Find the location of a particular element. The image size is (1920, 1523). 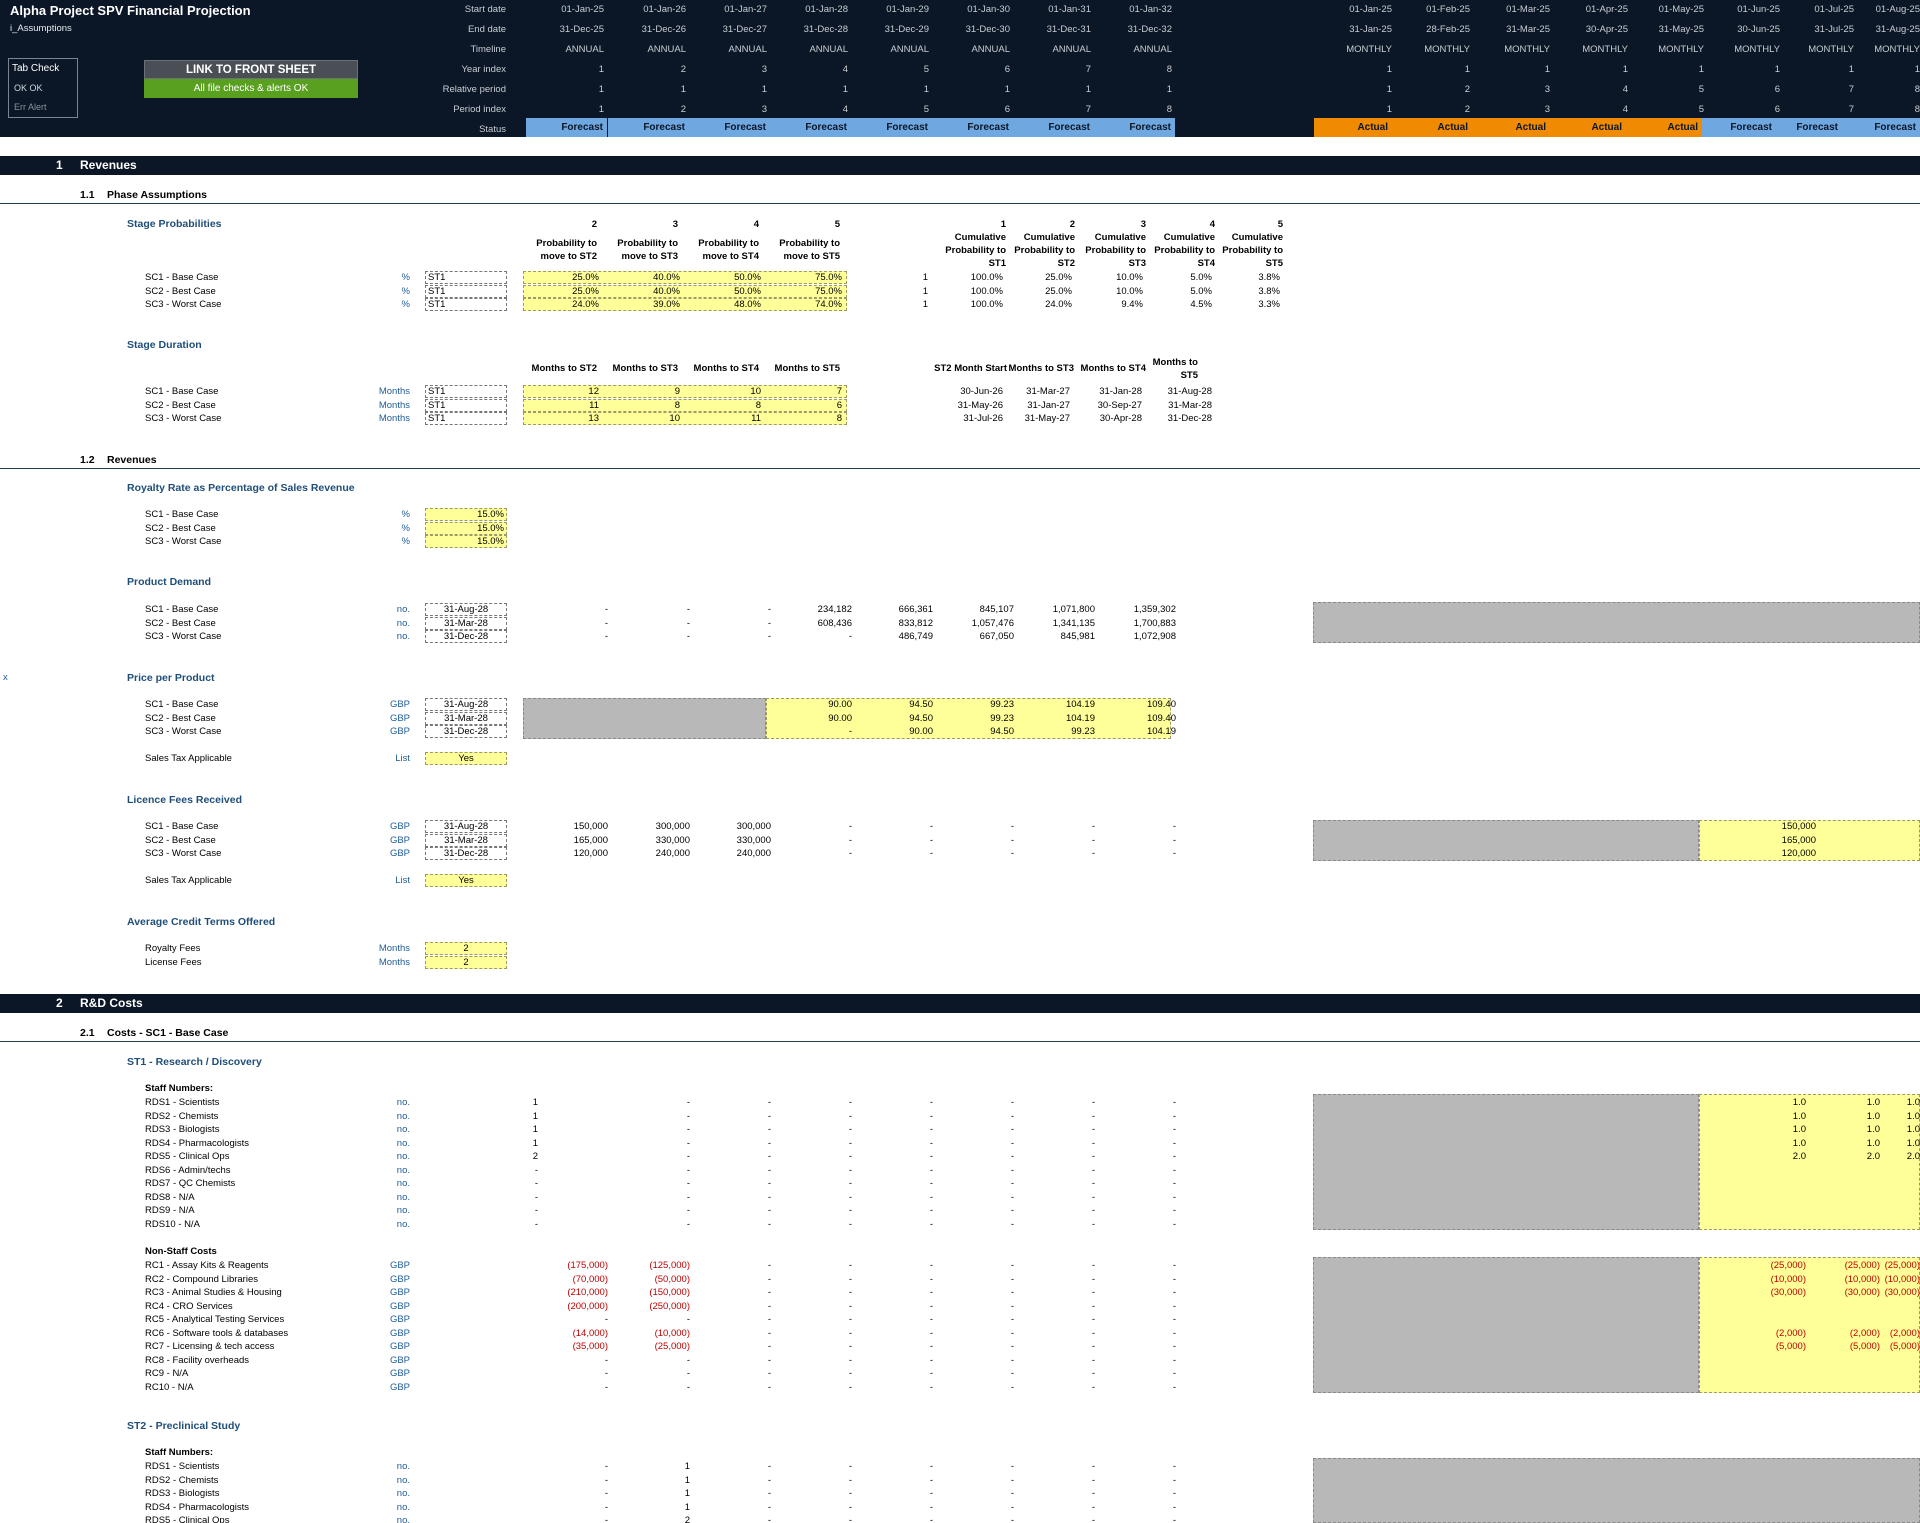

header-annual-cell: 7 is located at coordinates (1088, 69).